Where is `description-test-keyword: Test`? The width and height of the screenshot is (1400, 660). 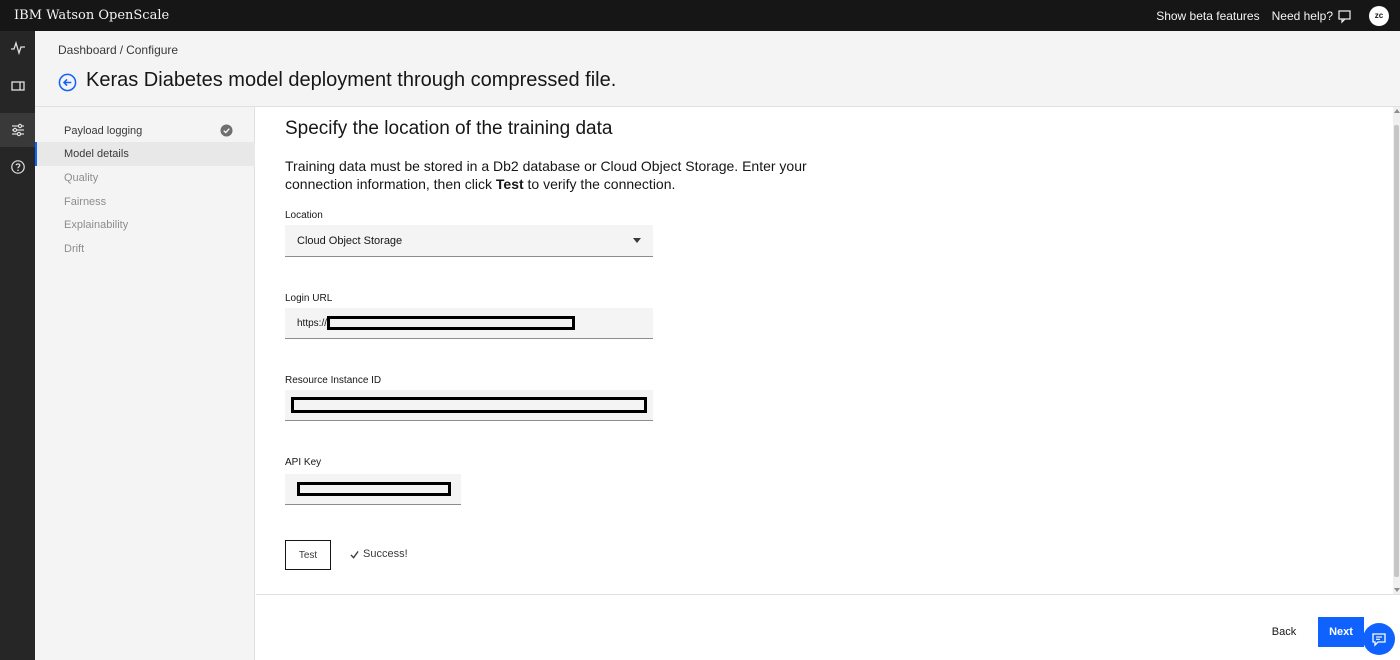
description-test-keyword: Test is located at coordinates (509, 184).